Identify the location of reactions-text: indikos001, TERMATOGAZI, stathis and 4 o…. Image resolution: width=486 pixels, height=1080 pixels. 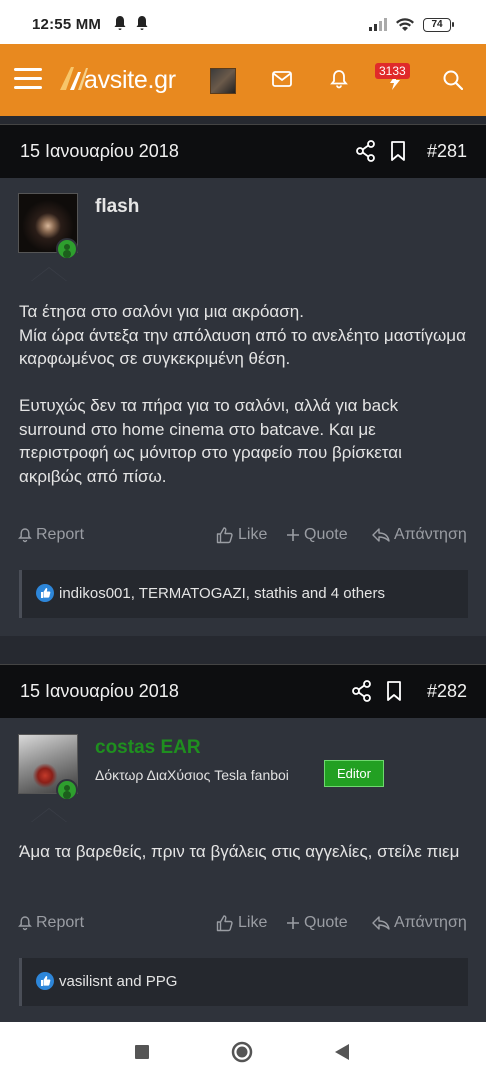
(222, 593).